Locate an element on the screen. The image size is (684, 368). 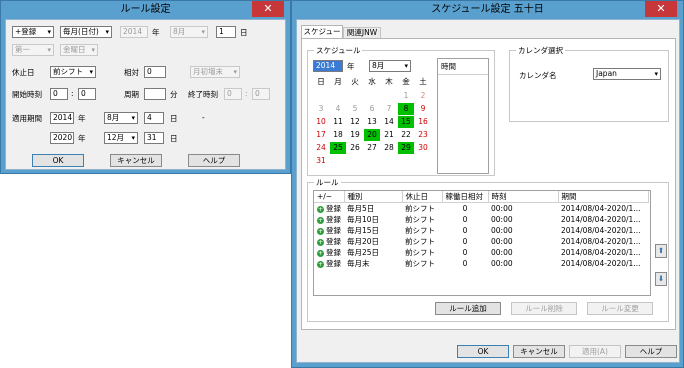
calendar-day: 19 is located at coordinates (355, 135).